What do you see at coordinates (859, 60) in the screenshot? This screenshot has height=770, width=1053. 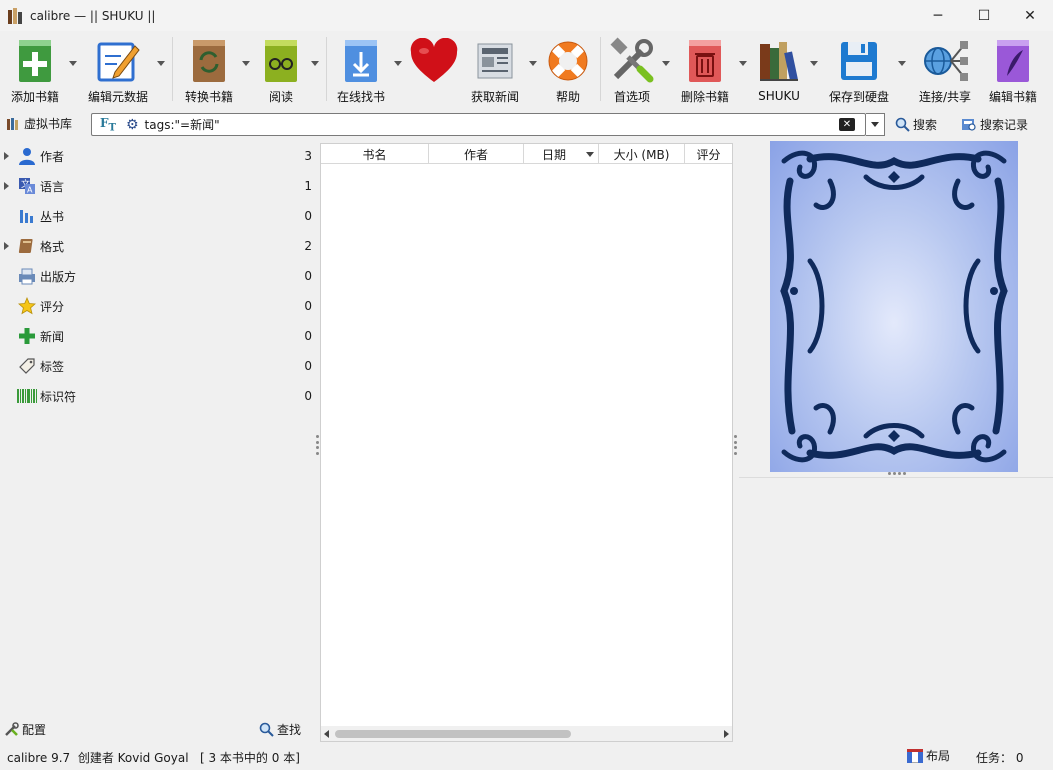 I see `save-floppy-icon` at bounding box center [859, 60].